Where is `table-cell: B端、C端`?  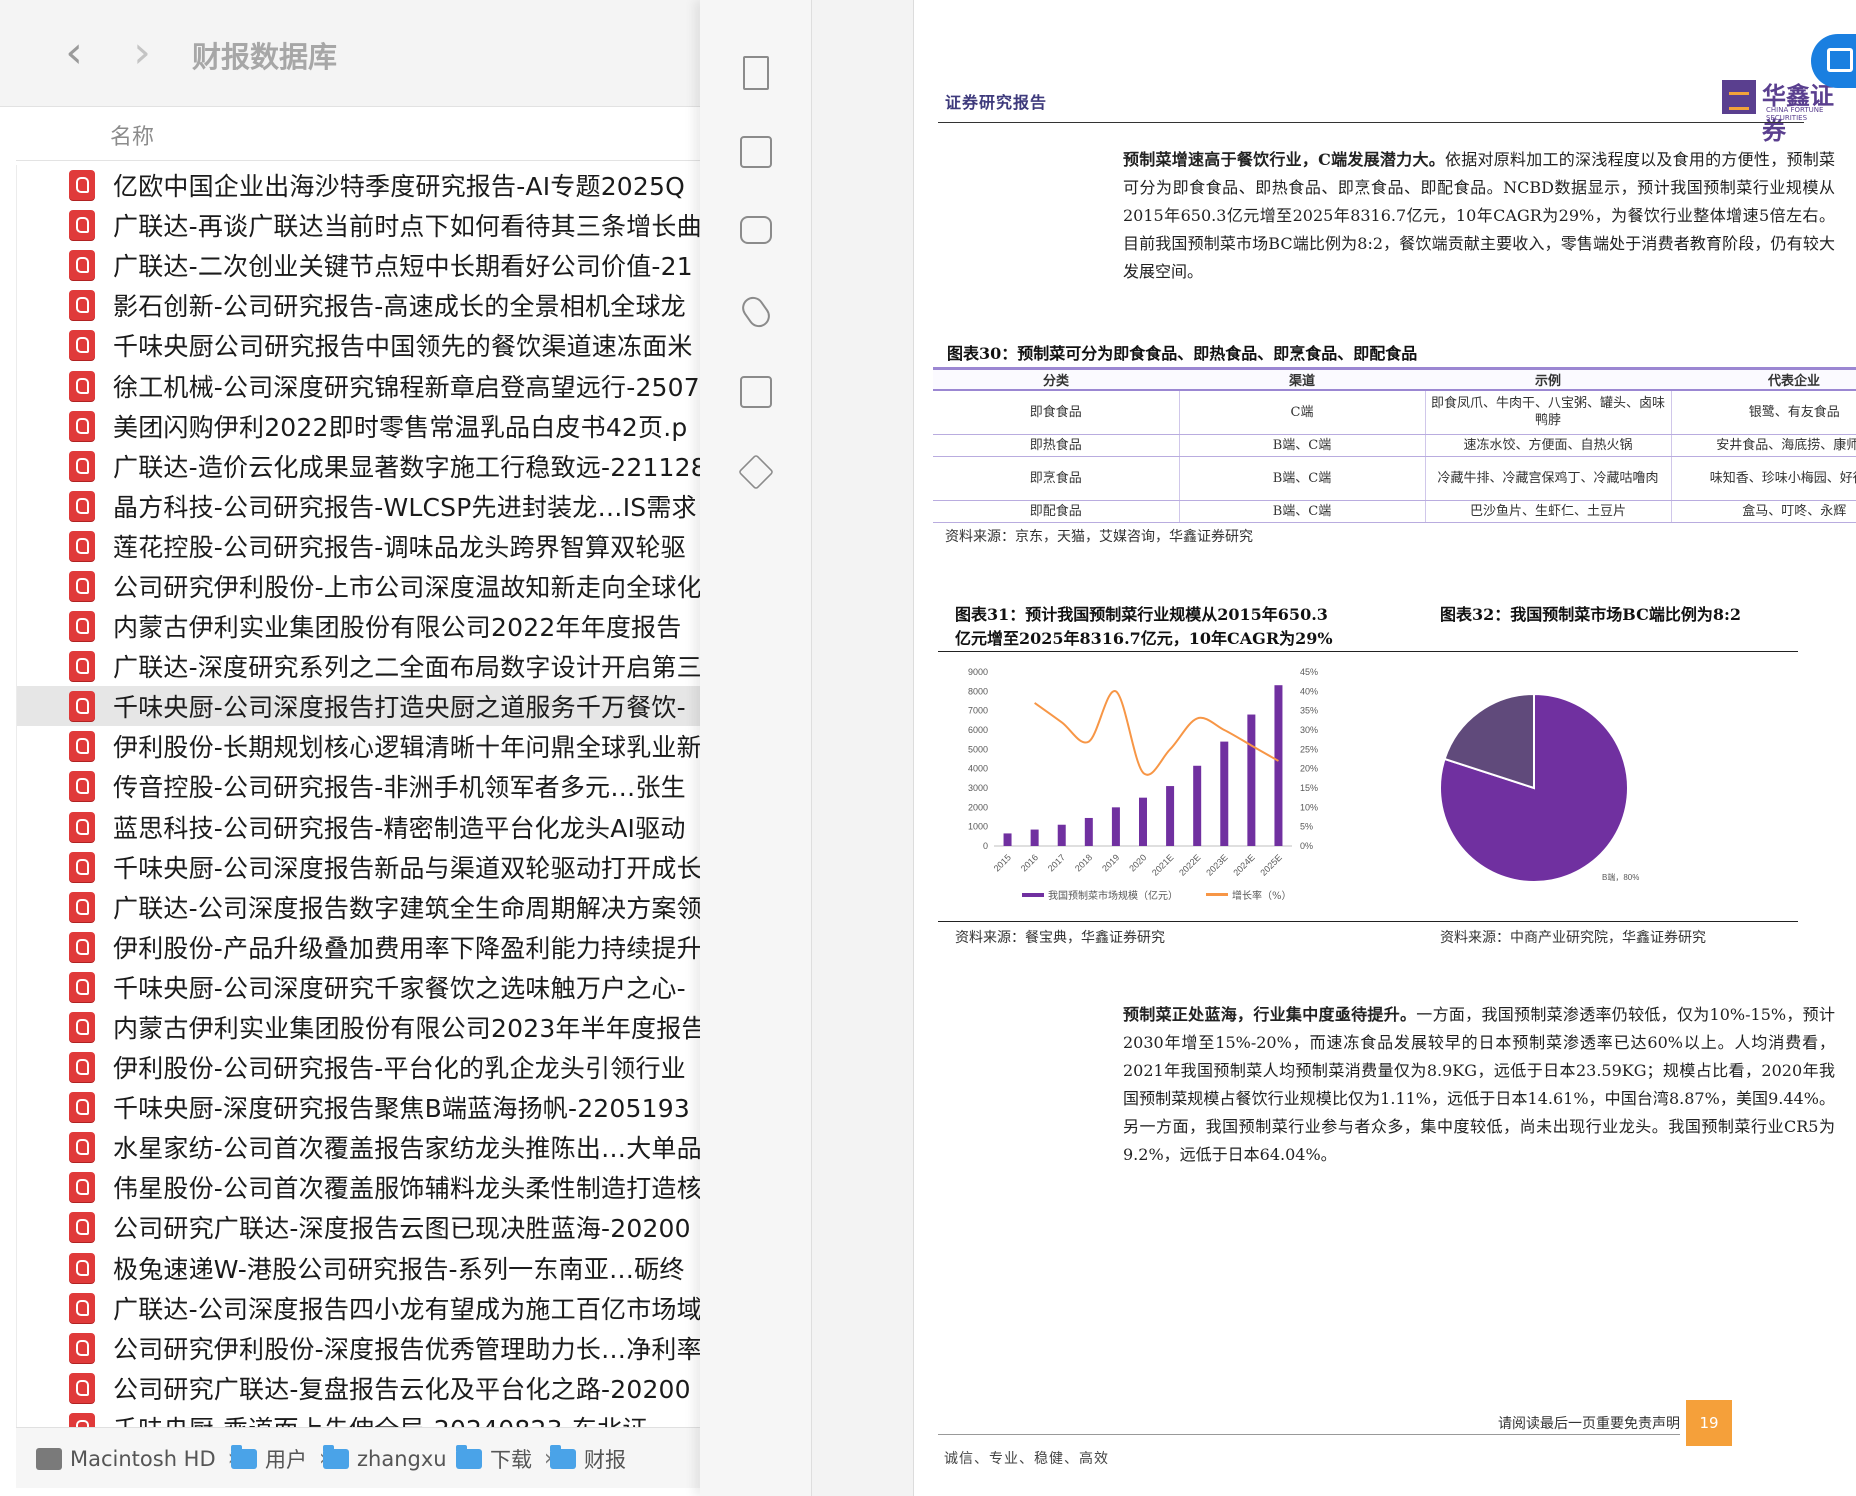
table-cell: B端、C端 is located at coordinates (1302, 478).